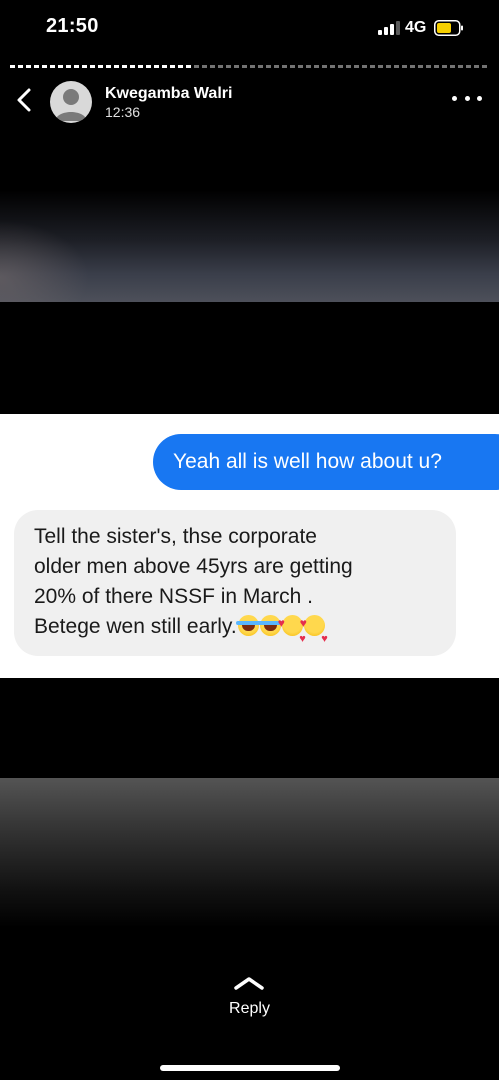  Describe the element at coordinates (24, 100) in the screenshot. I see `chevron-left-icon` at that location.